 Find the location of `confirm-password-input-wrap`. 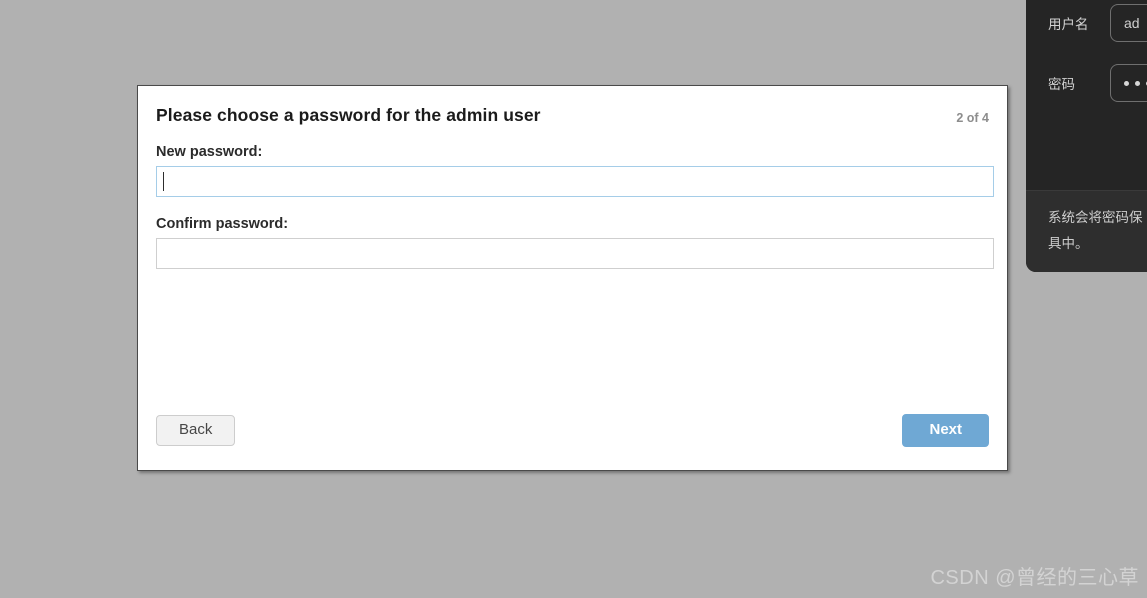

confirm-password-input-wrap is located at coordinates (575, 254).